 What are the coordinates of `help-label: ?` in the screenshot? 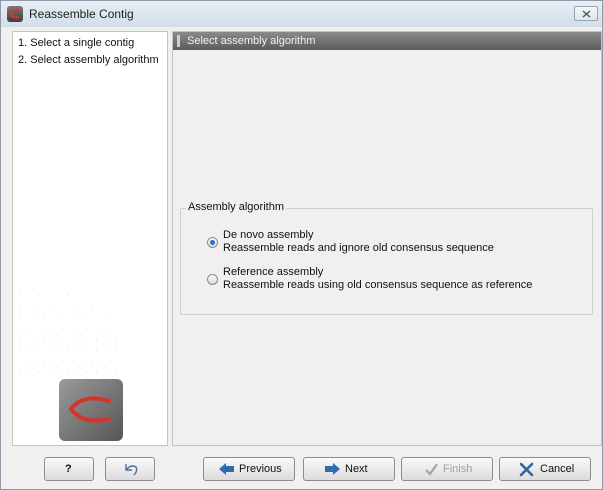 It's located at (68, 469).